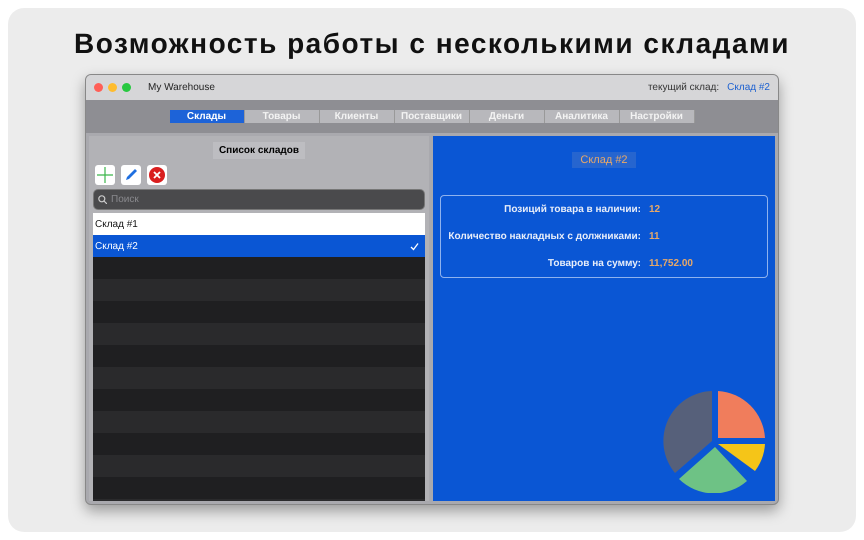  I want to click on delete-icon, so click(157, 175).